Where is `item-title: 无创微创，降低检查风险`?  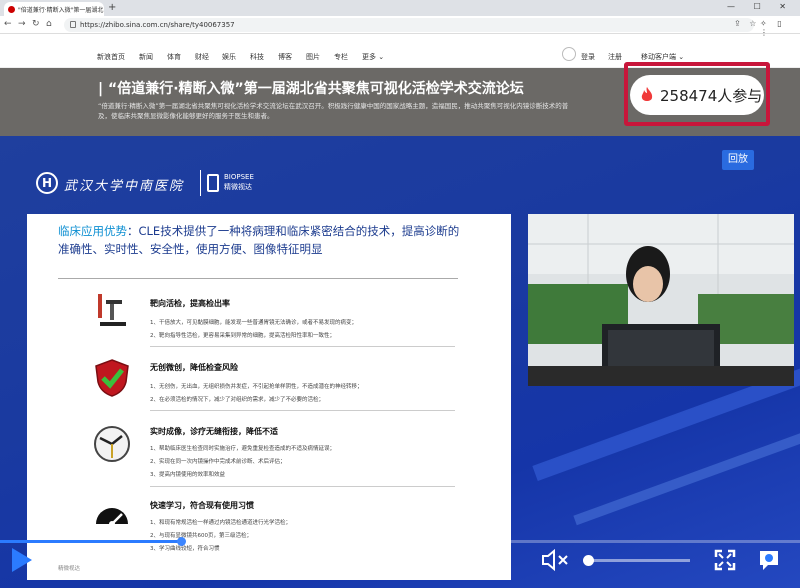
item-title: 无创微创，降低检查风险 is located at coordinates (194, 367).